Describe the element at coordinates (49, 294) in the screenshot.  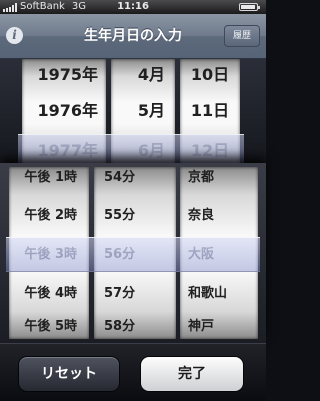
I see `hour-option: 午後 4時` at that location.